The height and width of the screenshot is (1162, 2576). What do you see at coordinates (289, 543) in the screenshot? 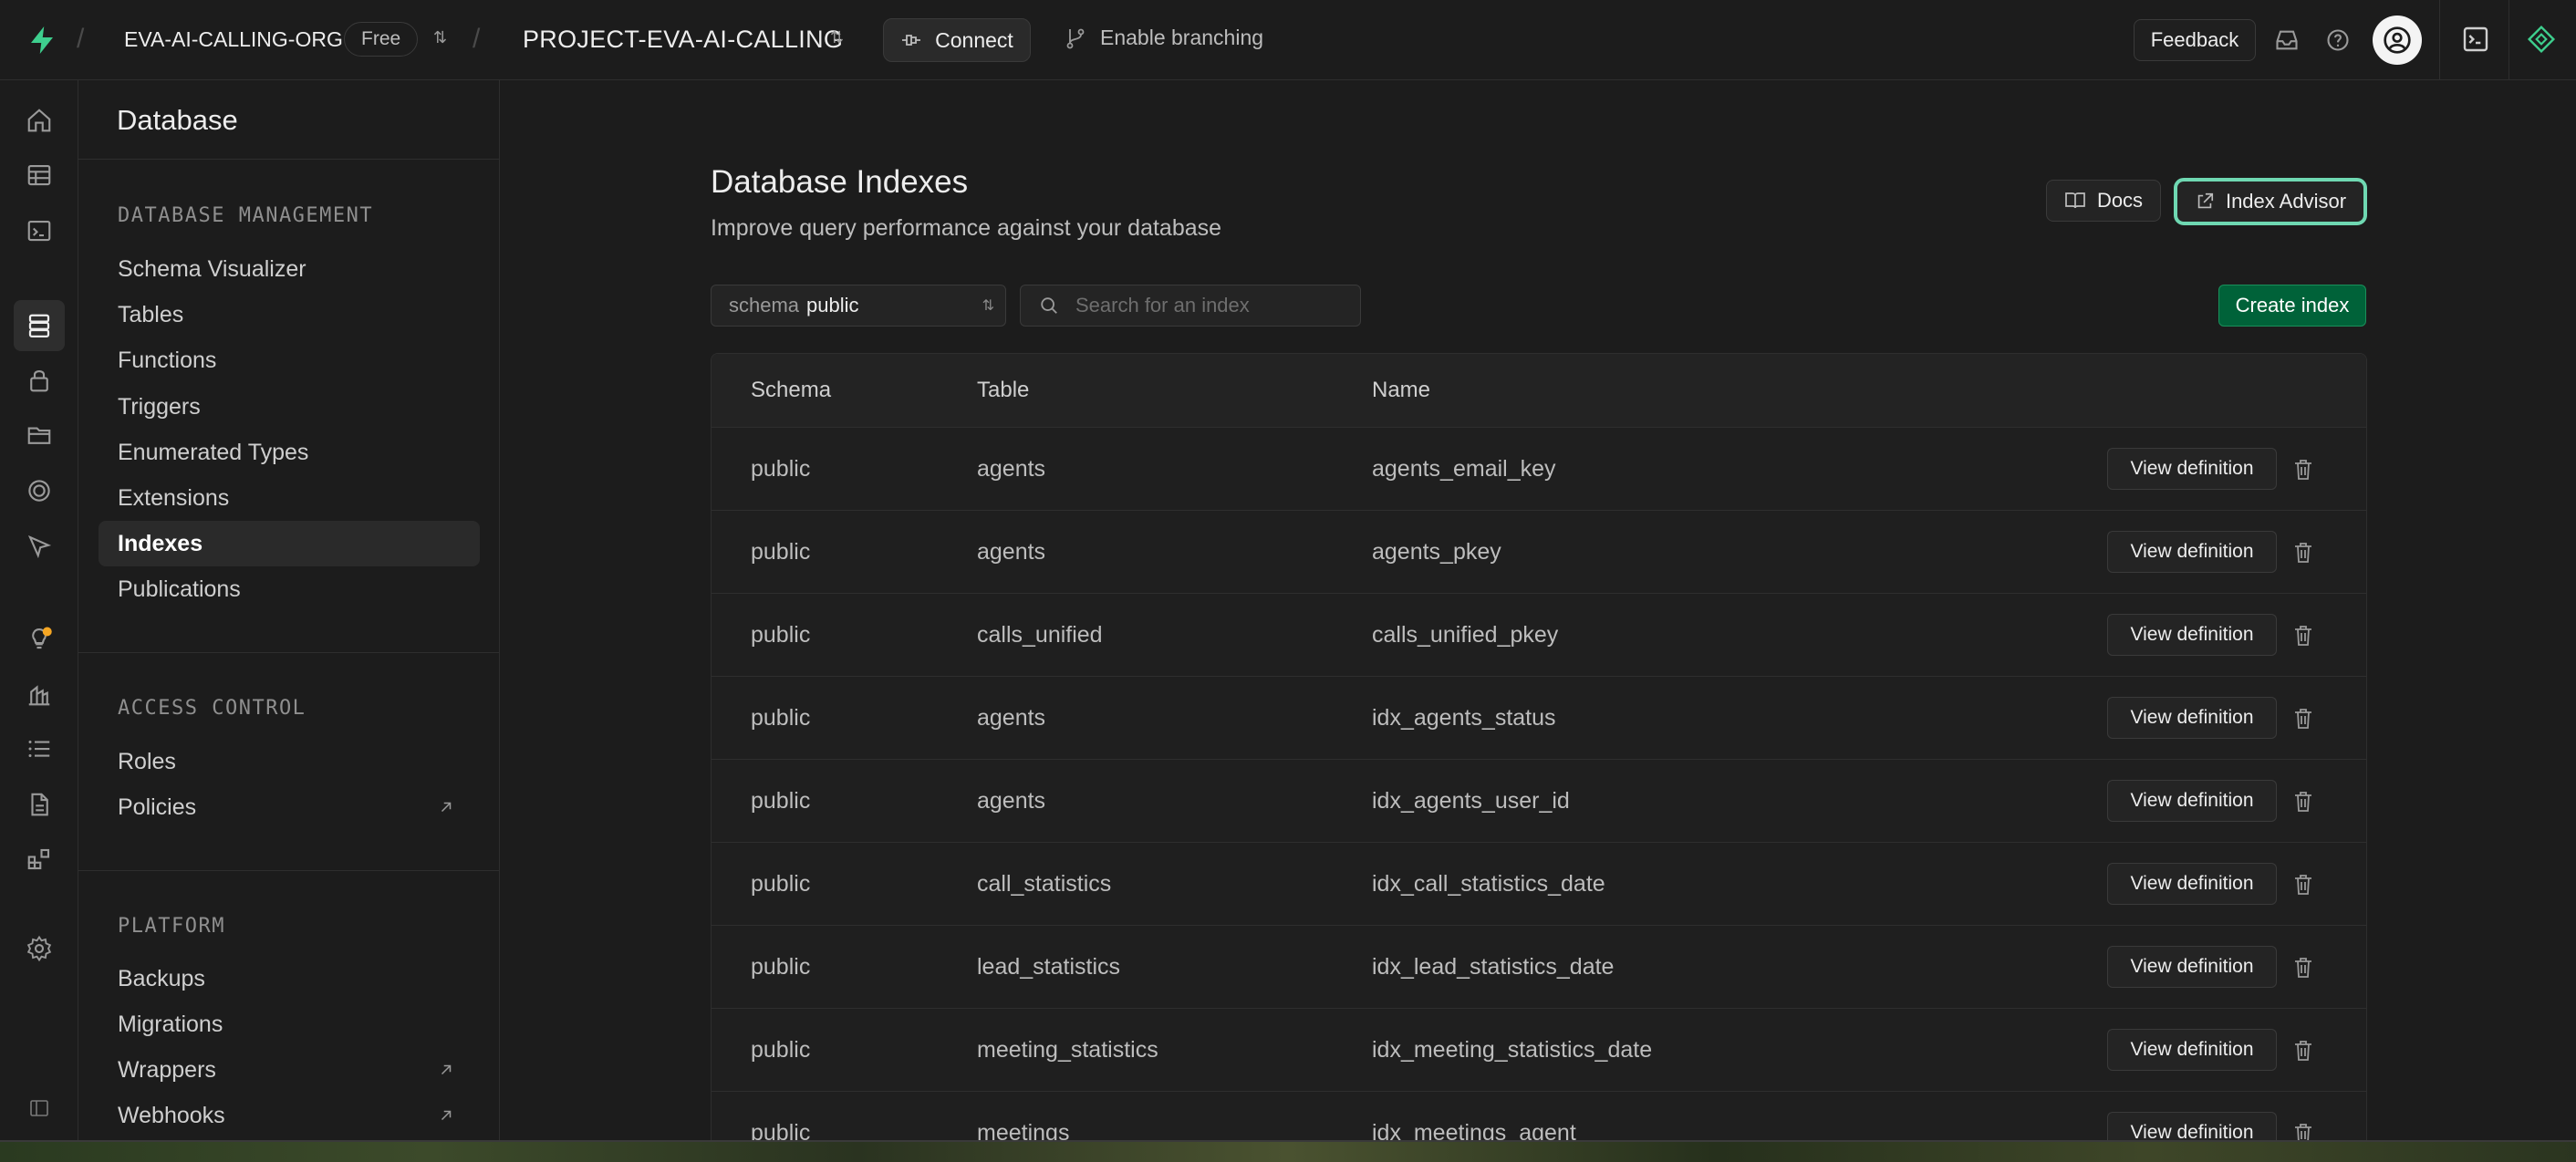
I see `sidebar-item-indexes: Indexes` at bounding box center [289, 543].